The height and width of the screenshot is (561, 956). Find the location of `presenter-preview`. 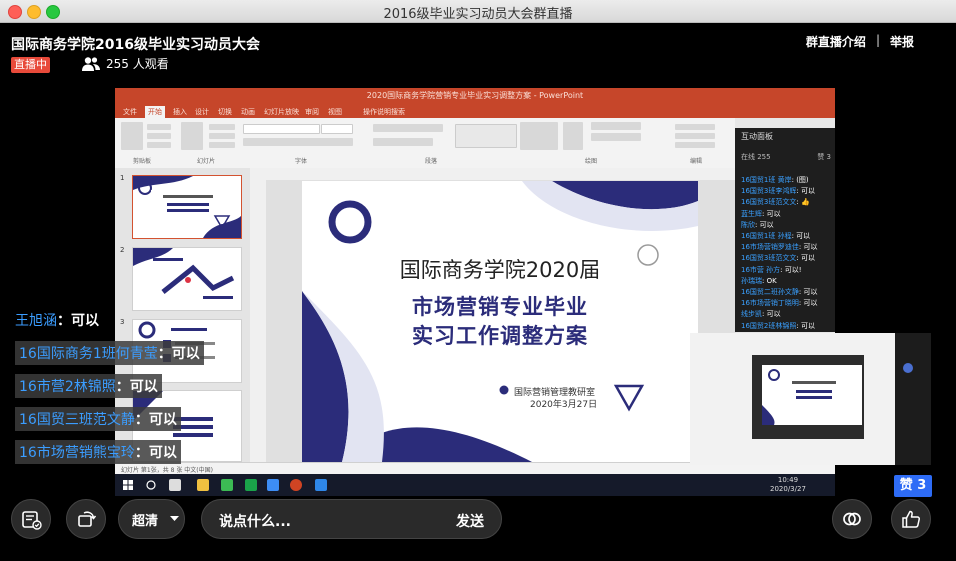

presenter-preview is located at coordinates (810, 399).